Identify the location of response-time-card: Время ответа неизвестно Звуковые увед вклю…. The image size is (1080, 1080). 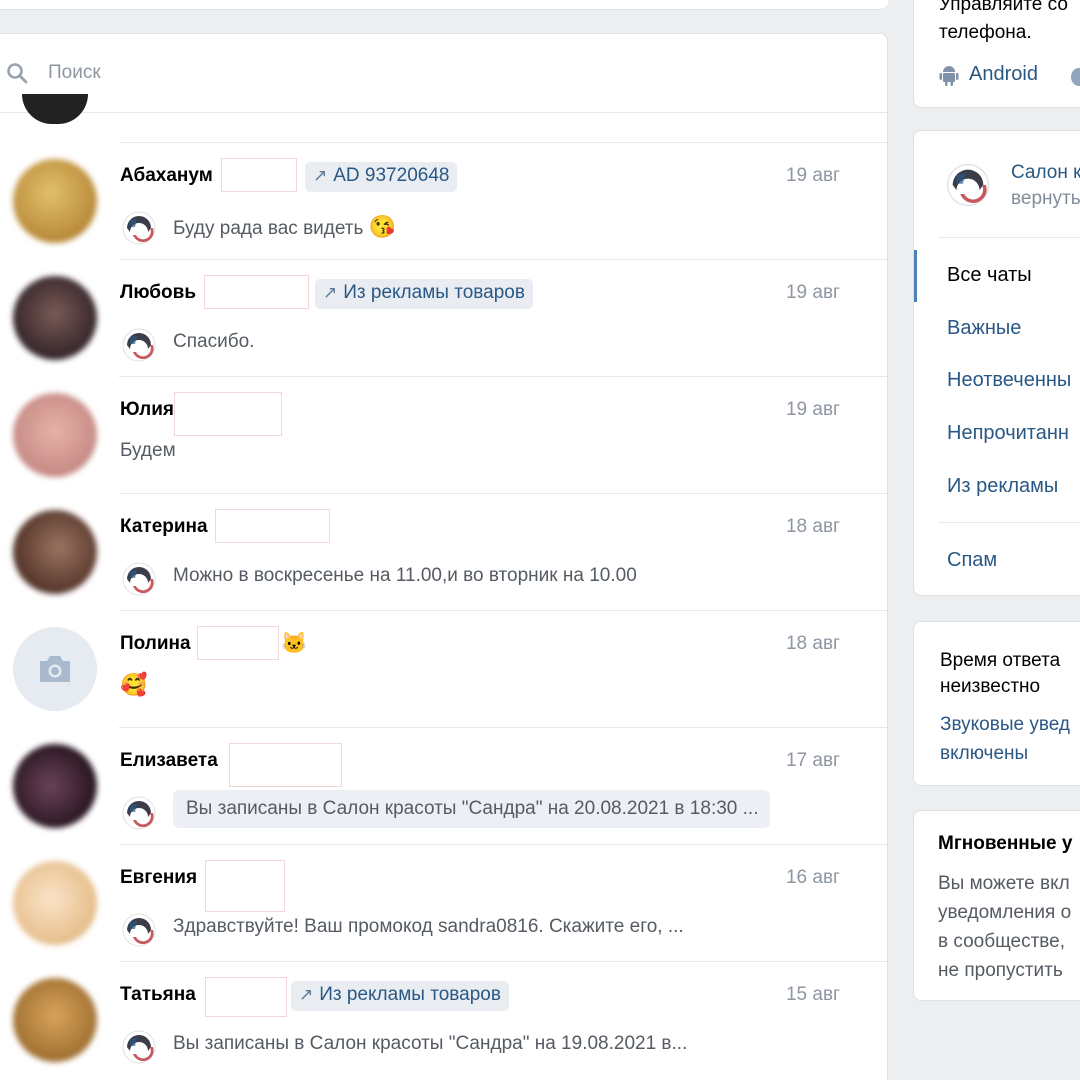
(996, 703).